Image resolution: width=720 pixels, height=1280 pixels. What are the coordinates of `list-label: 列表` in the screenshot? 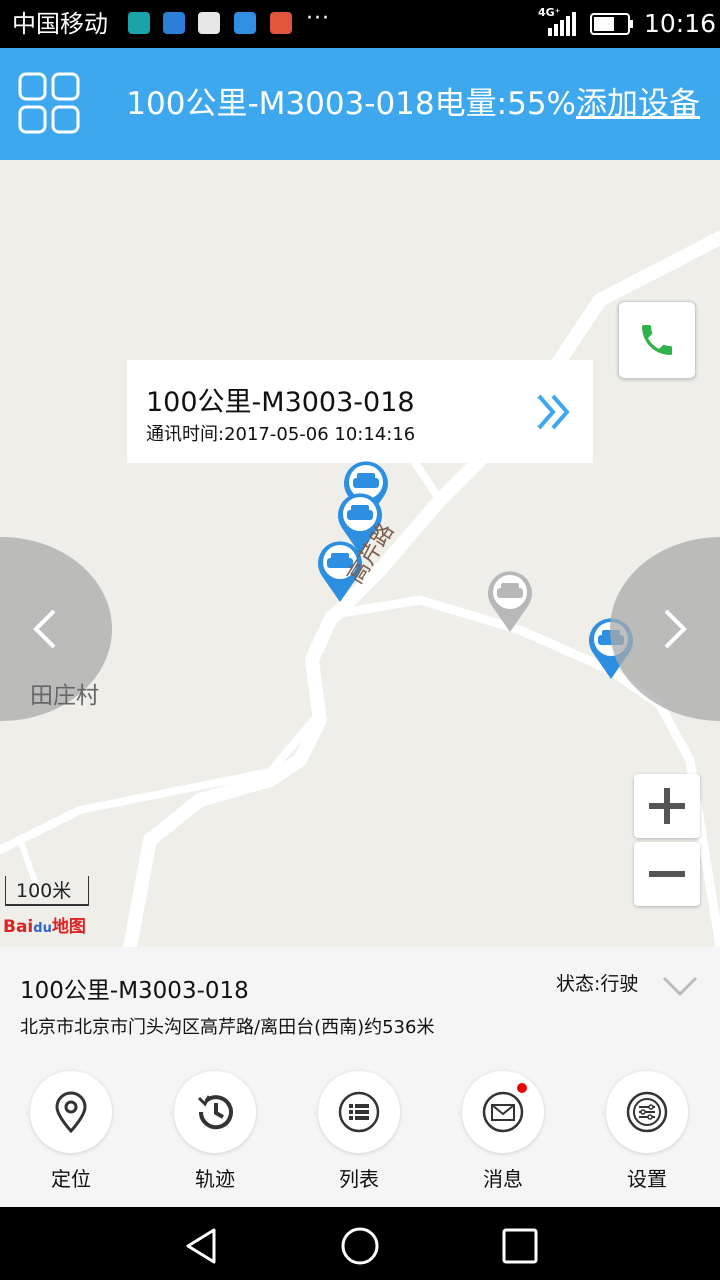 It's located at (359, 1179).